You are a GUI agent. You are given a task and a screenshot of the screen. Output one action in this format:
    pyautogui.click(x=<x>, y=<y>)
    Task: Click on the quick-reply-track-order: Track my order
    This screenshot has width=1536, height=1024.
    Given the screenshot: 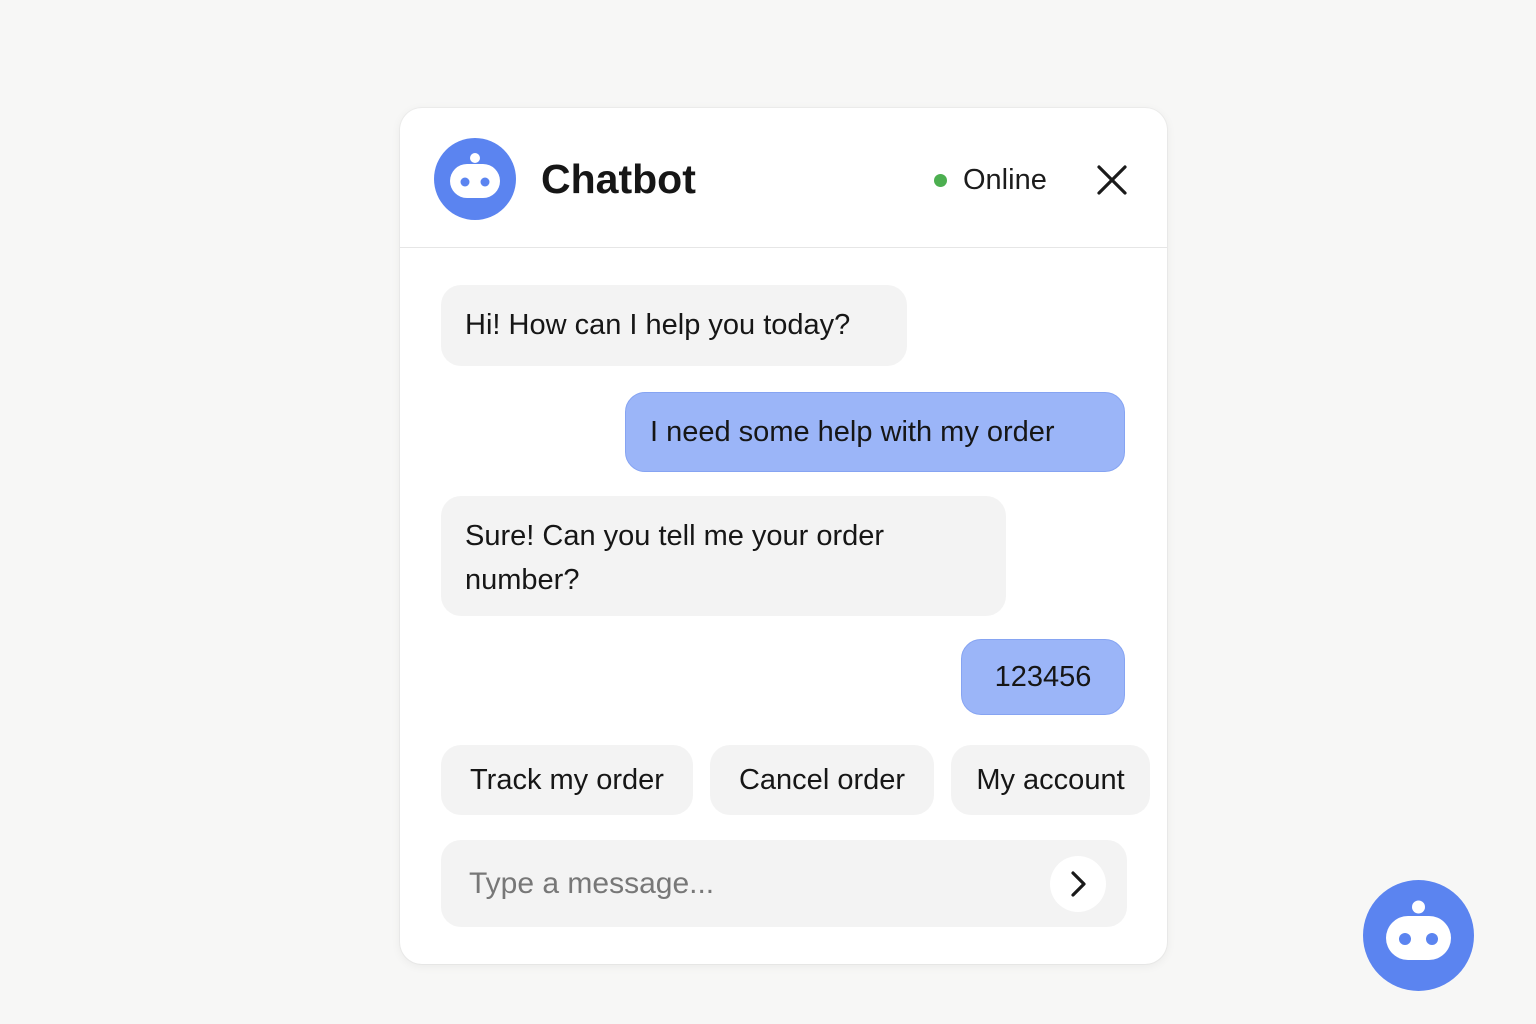 What is the action you would take?
    pyautogui.click(x=567, y=780)
    